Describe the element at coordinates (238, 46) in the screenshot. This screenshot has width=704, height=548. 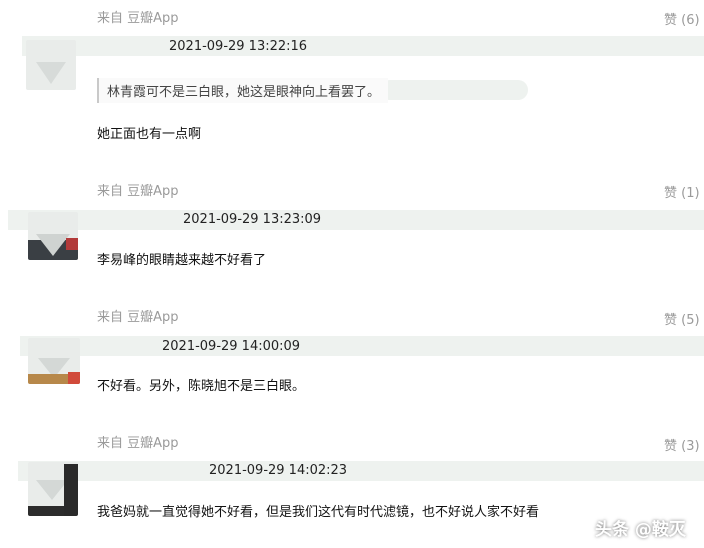
I see `comment-timestamp: 2021-09-29 13:22:16` at that location.